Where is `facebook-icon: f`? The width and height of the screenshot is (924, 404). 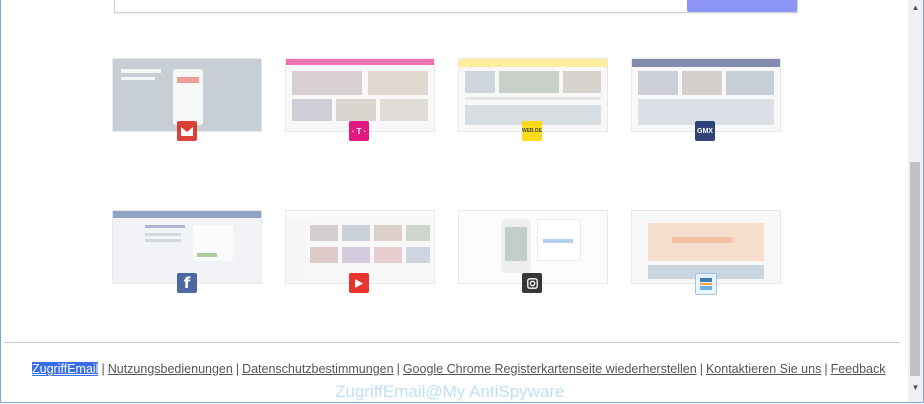
facebook-icon: f is located at coordinates (187, 283).